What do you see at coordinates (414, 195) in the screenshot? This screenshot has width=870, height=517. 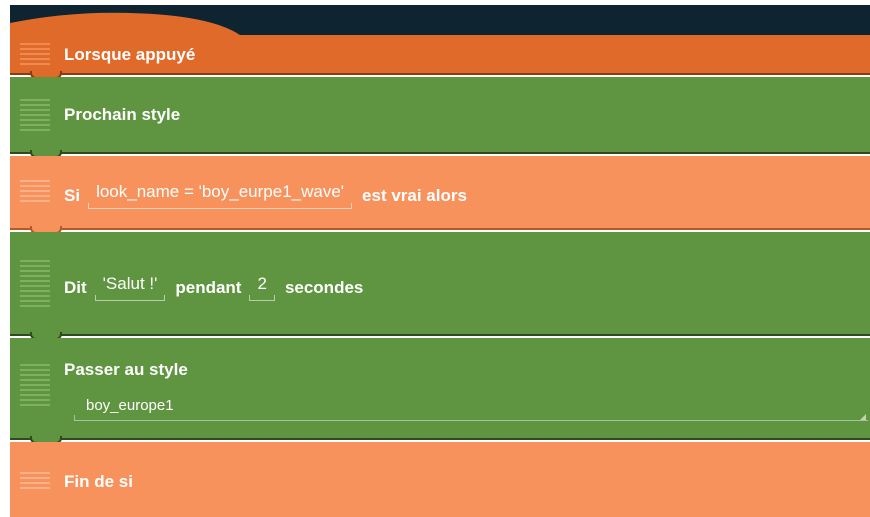 I see `if-suffix: est vrai alors` at bounding box center [414, 195].